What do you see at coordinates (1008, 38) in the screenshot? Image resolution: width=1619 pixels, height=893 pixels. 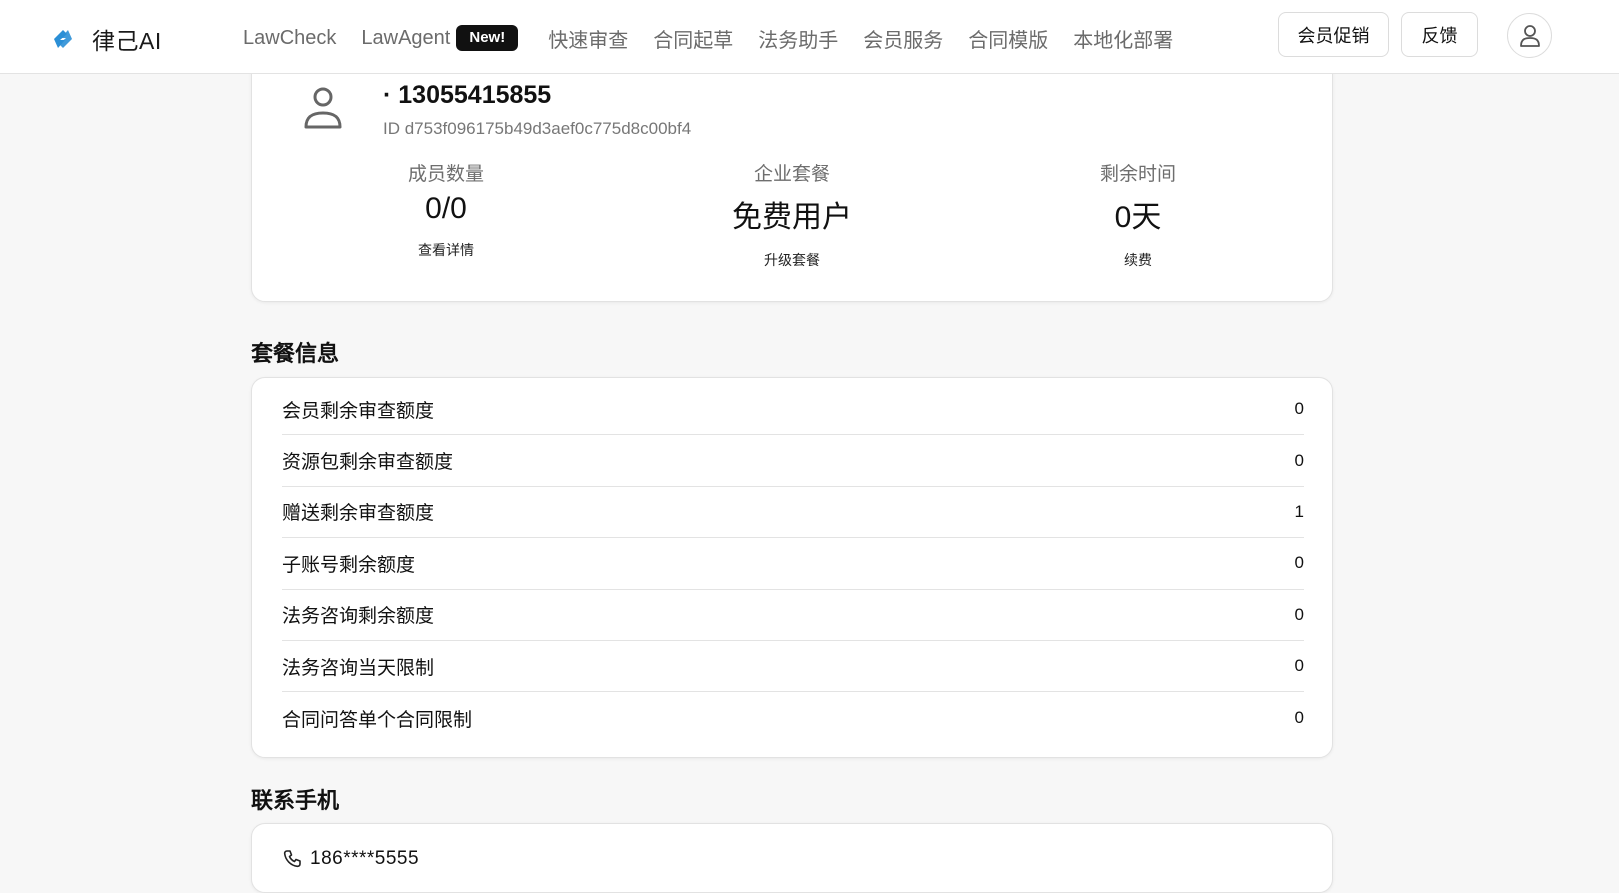 I see `nav-contract-templates: 合同模版` at bounding box center [1008, 38].